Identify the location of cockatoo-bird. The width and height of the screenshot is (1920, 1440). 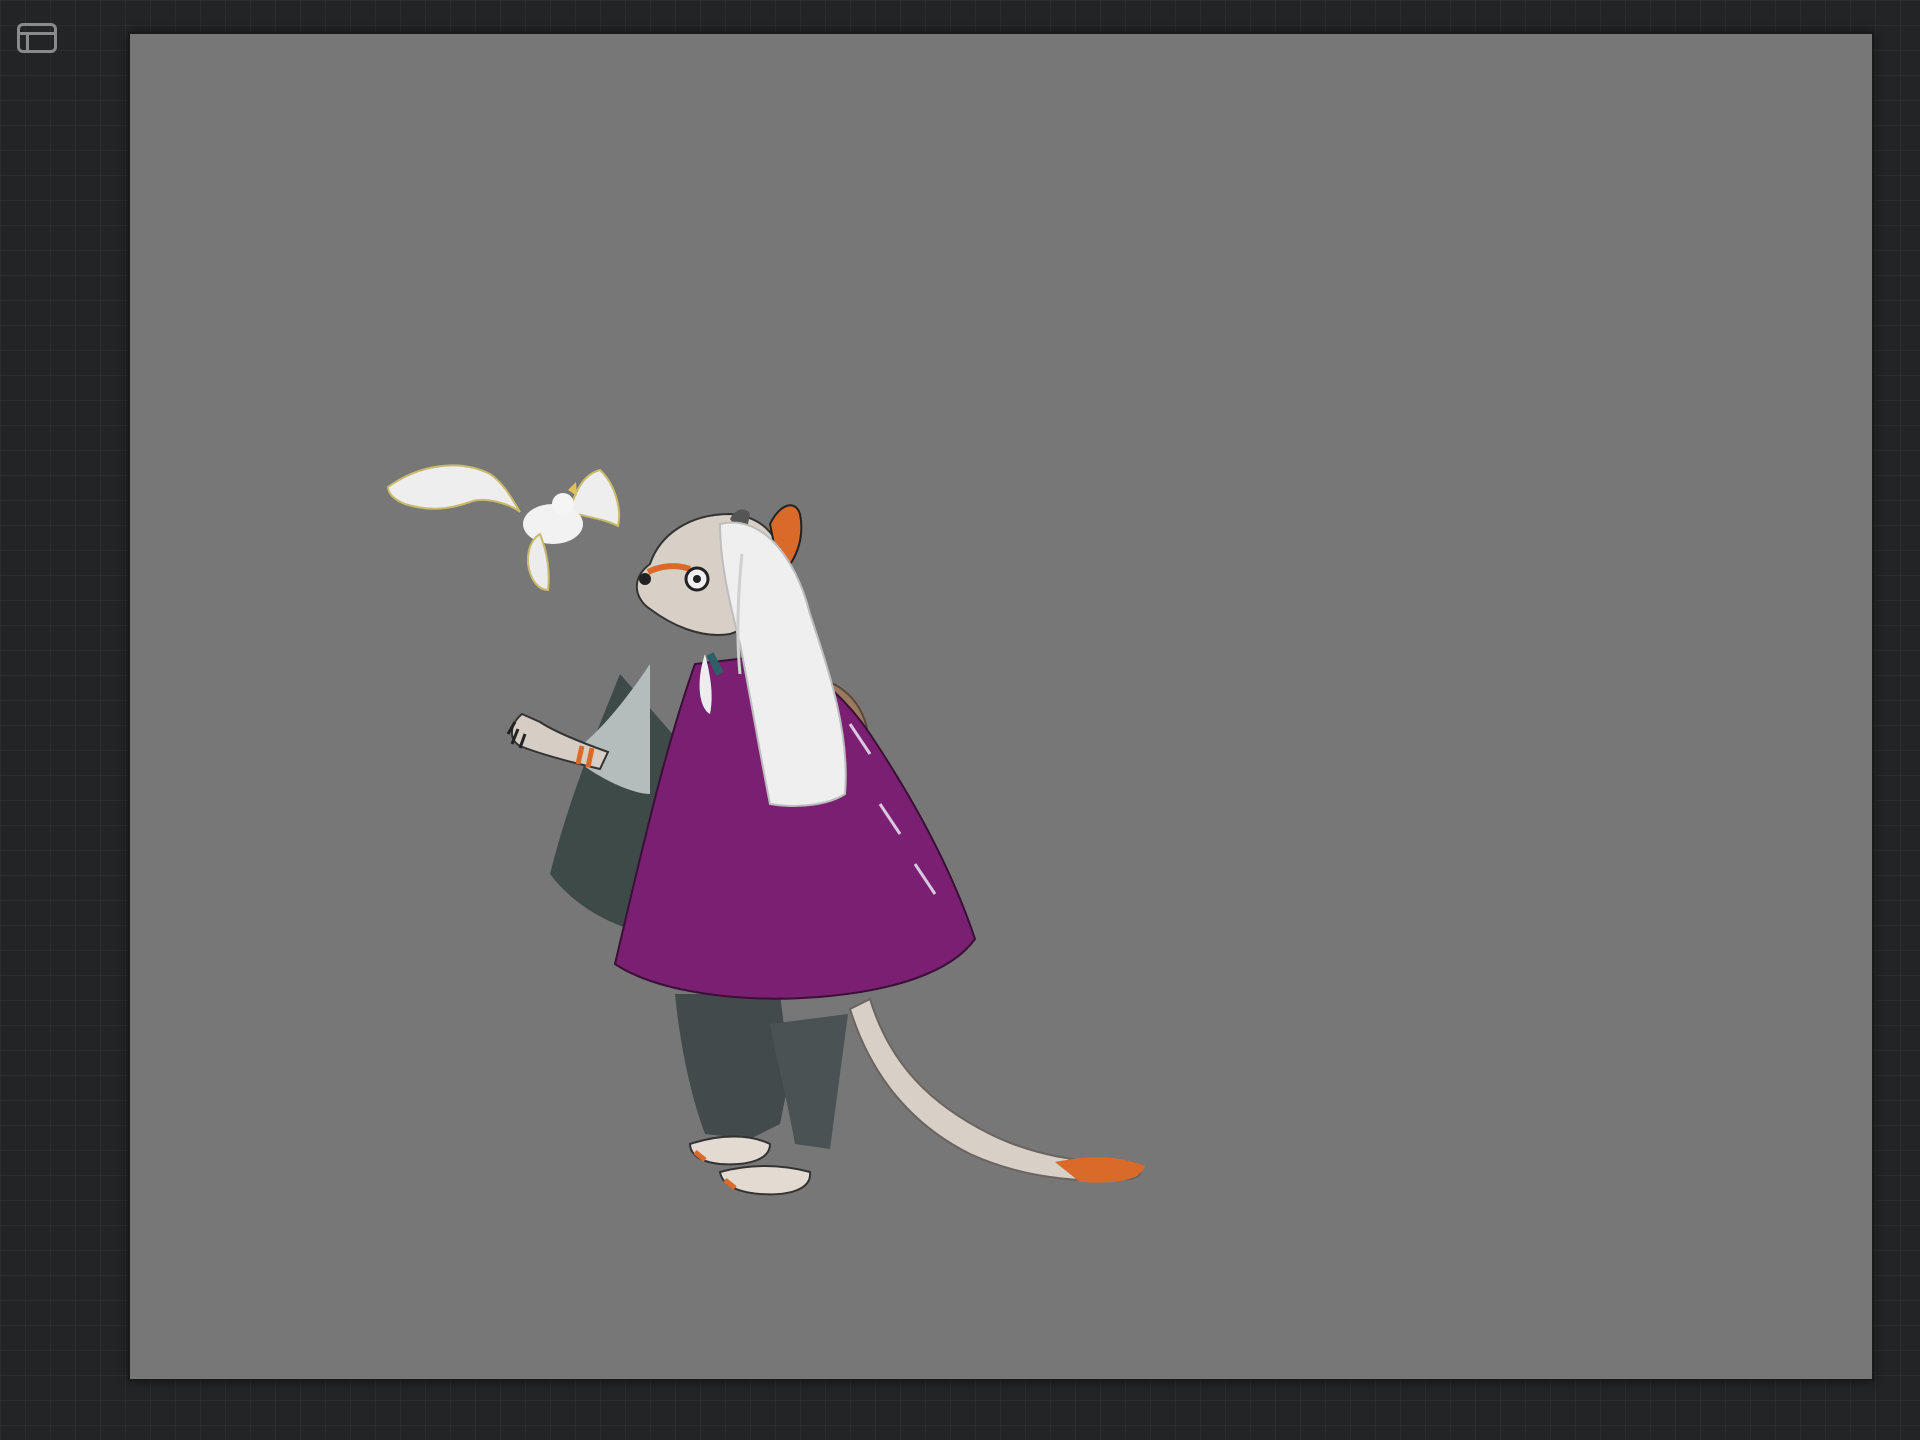
(503, 528).